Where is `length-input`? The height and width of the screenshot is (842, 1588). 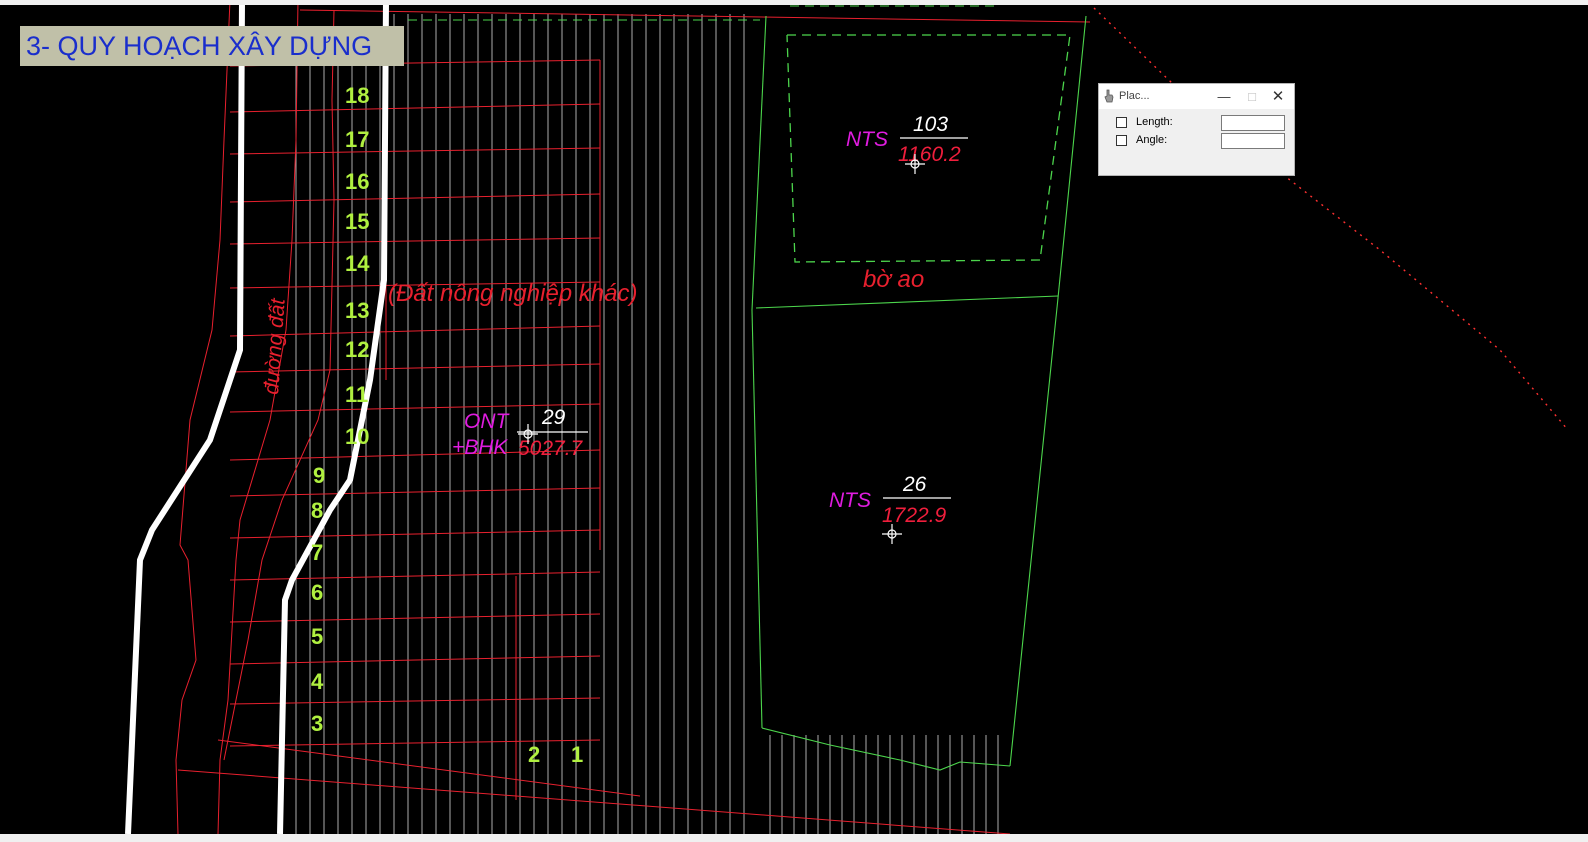
length-input is located at coordinates (1253, 123).